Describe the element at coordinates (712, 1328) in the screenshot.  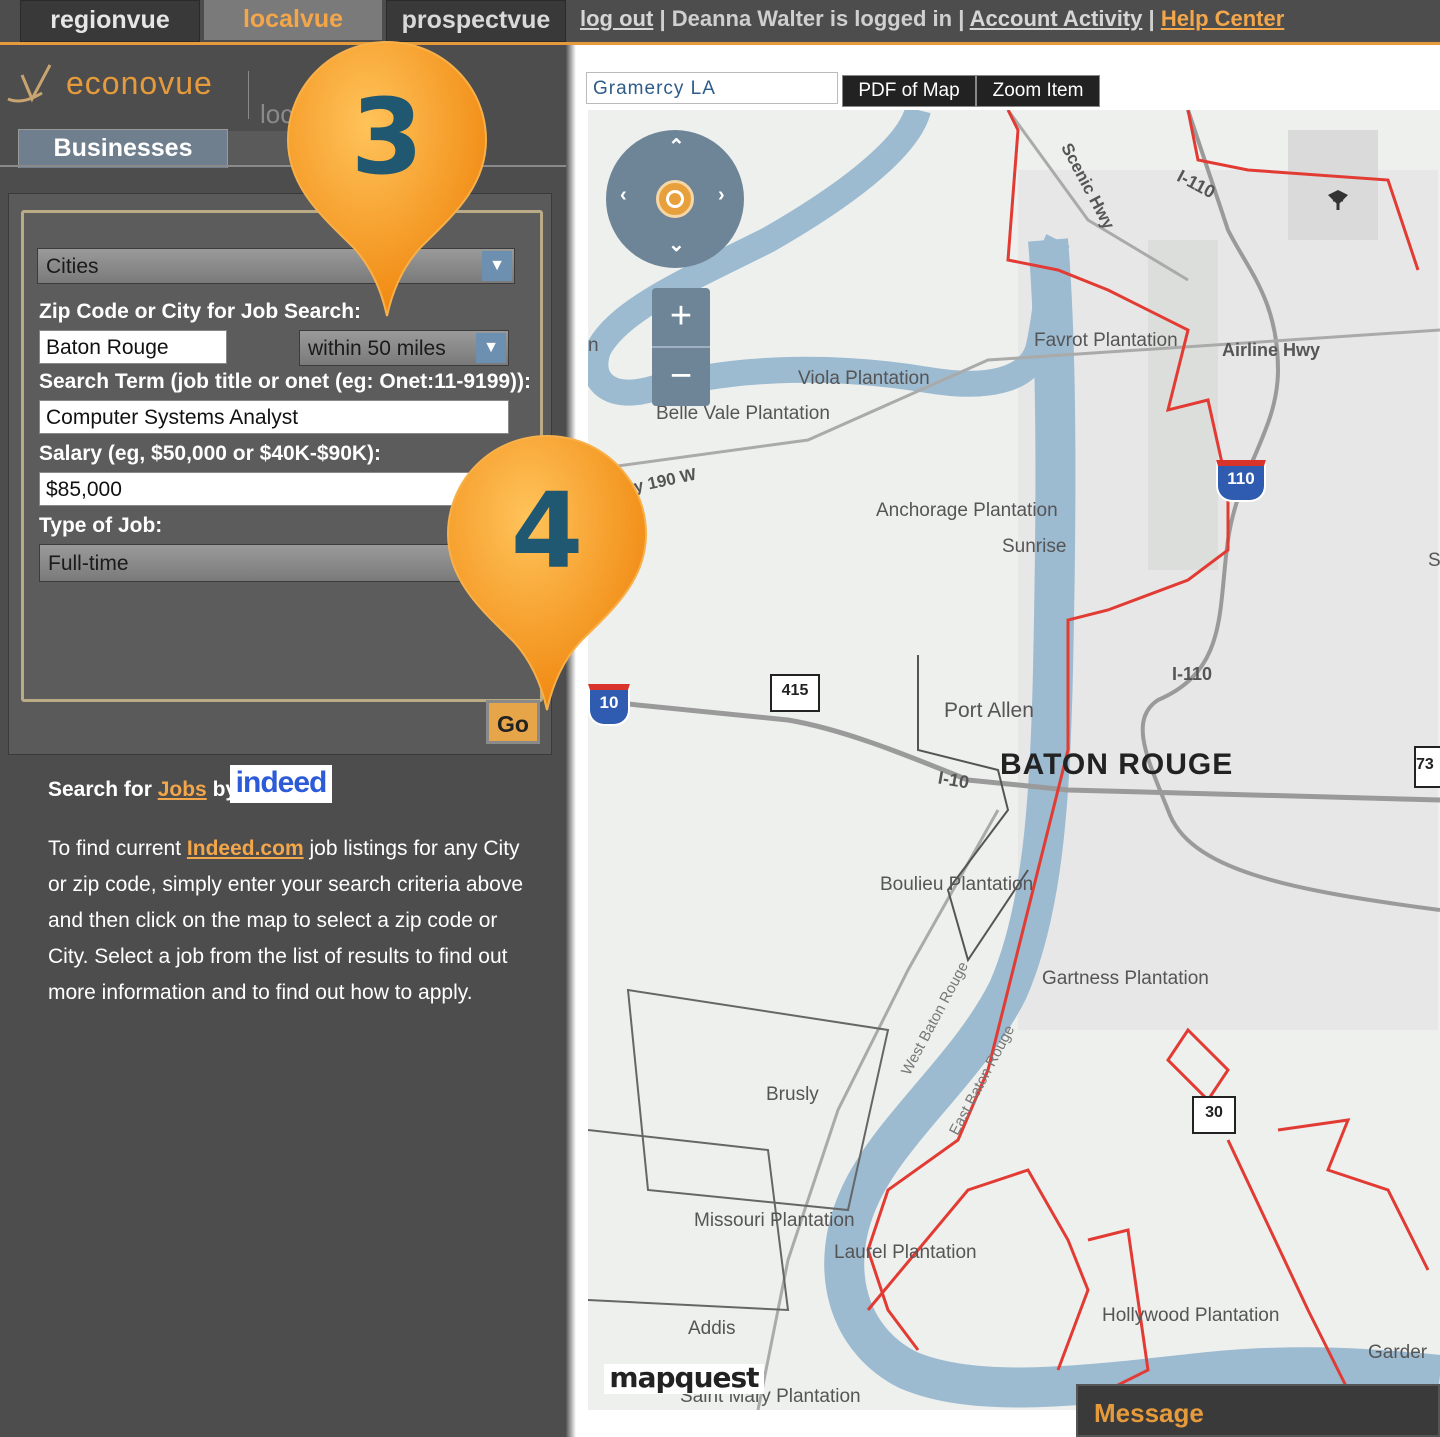
I see `map-label-addis: Addis` at that location.